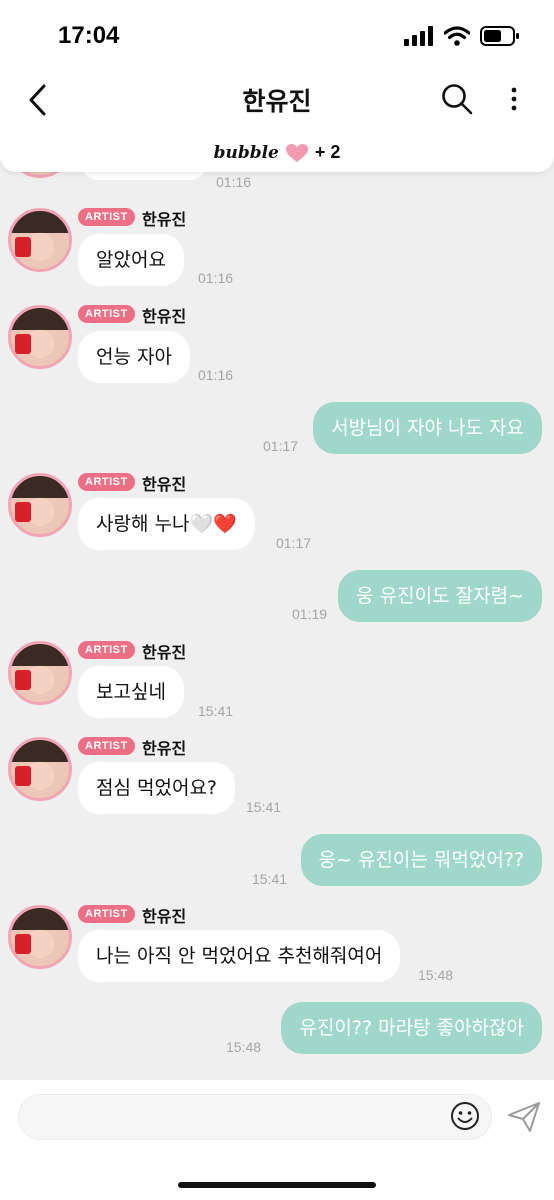 The image size is (554, 1200). Describe the element at coordinates (239, 956) in the screenshot. I see `message-bubble: 나는 아직 안 먹었어요 추천해줘여어` at that location.